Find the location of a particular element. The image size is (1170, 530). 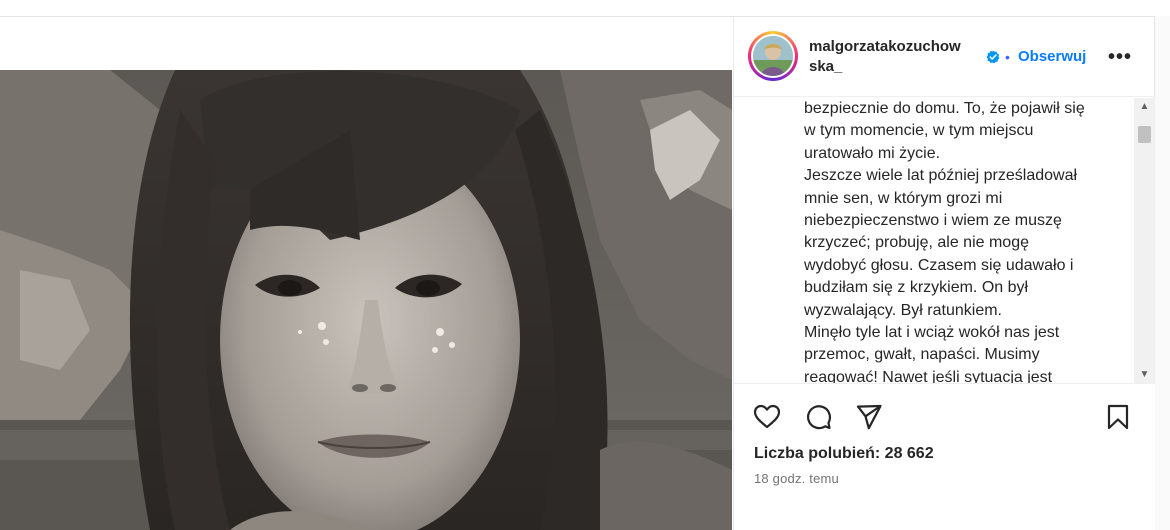

caption-line: niebezpieczenstwo i wiem ze muszę is located at coordinates (933, 221).